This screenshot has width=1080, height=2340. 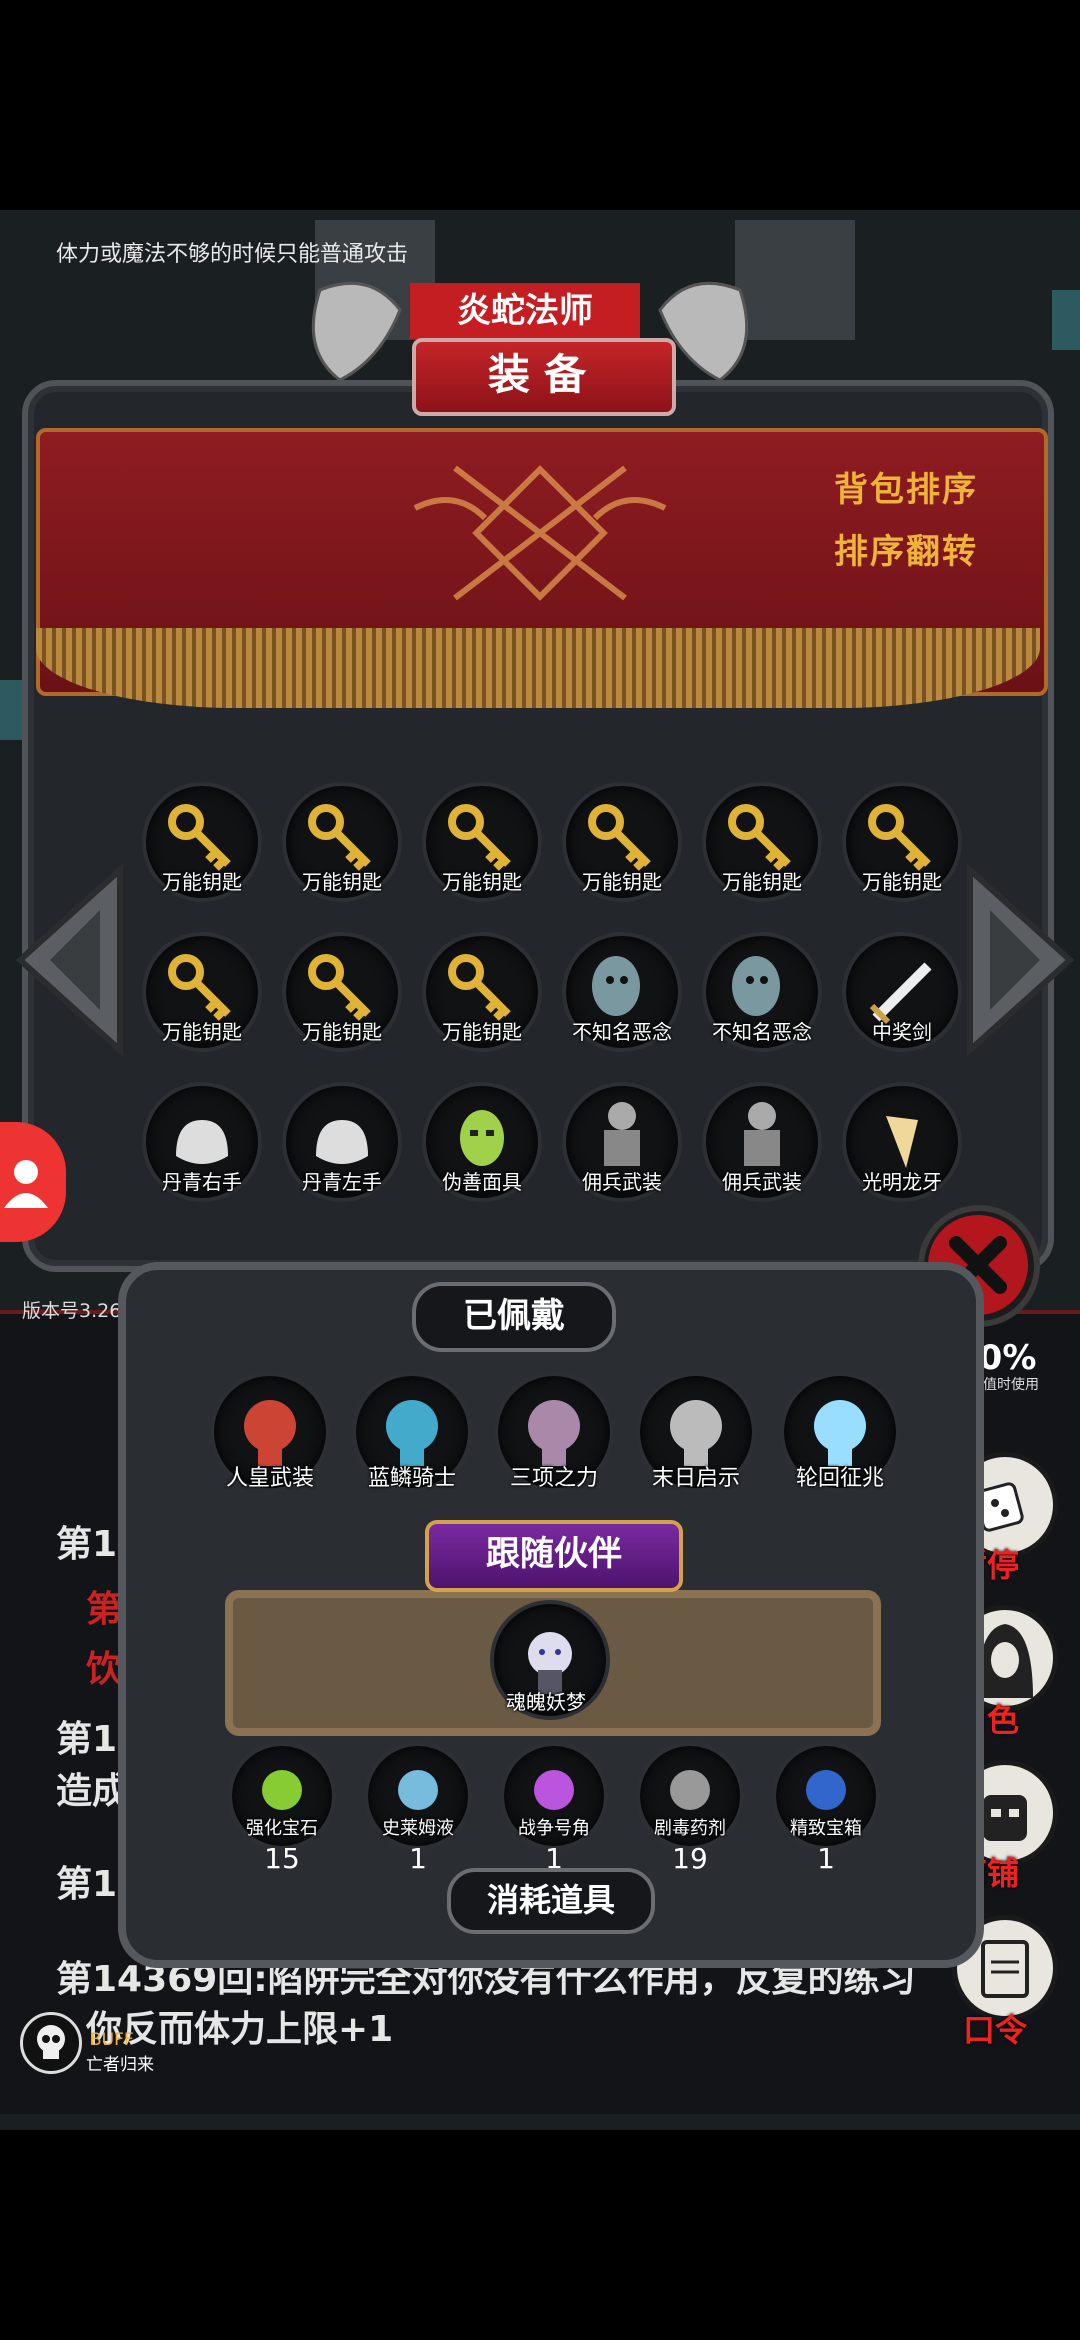 I want to click on consumable-label: 史莱姆液, so click(x=418, y=1828).